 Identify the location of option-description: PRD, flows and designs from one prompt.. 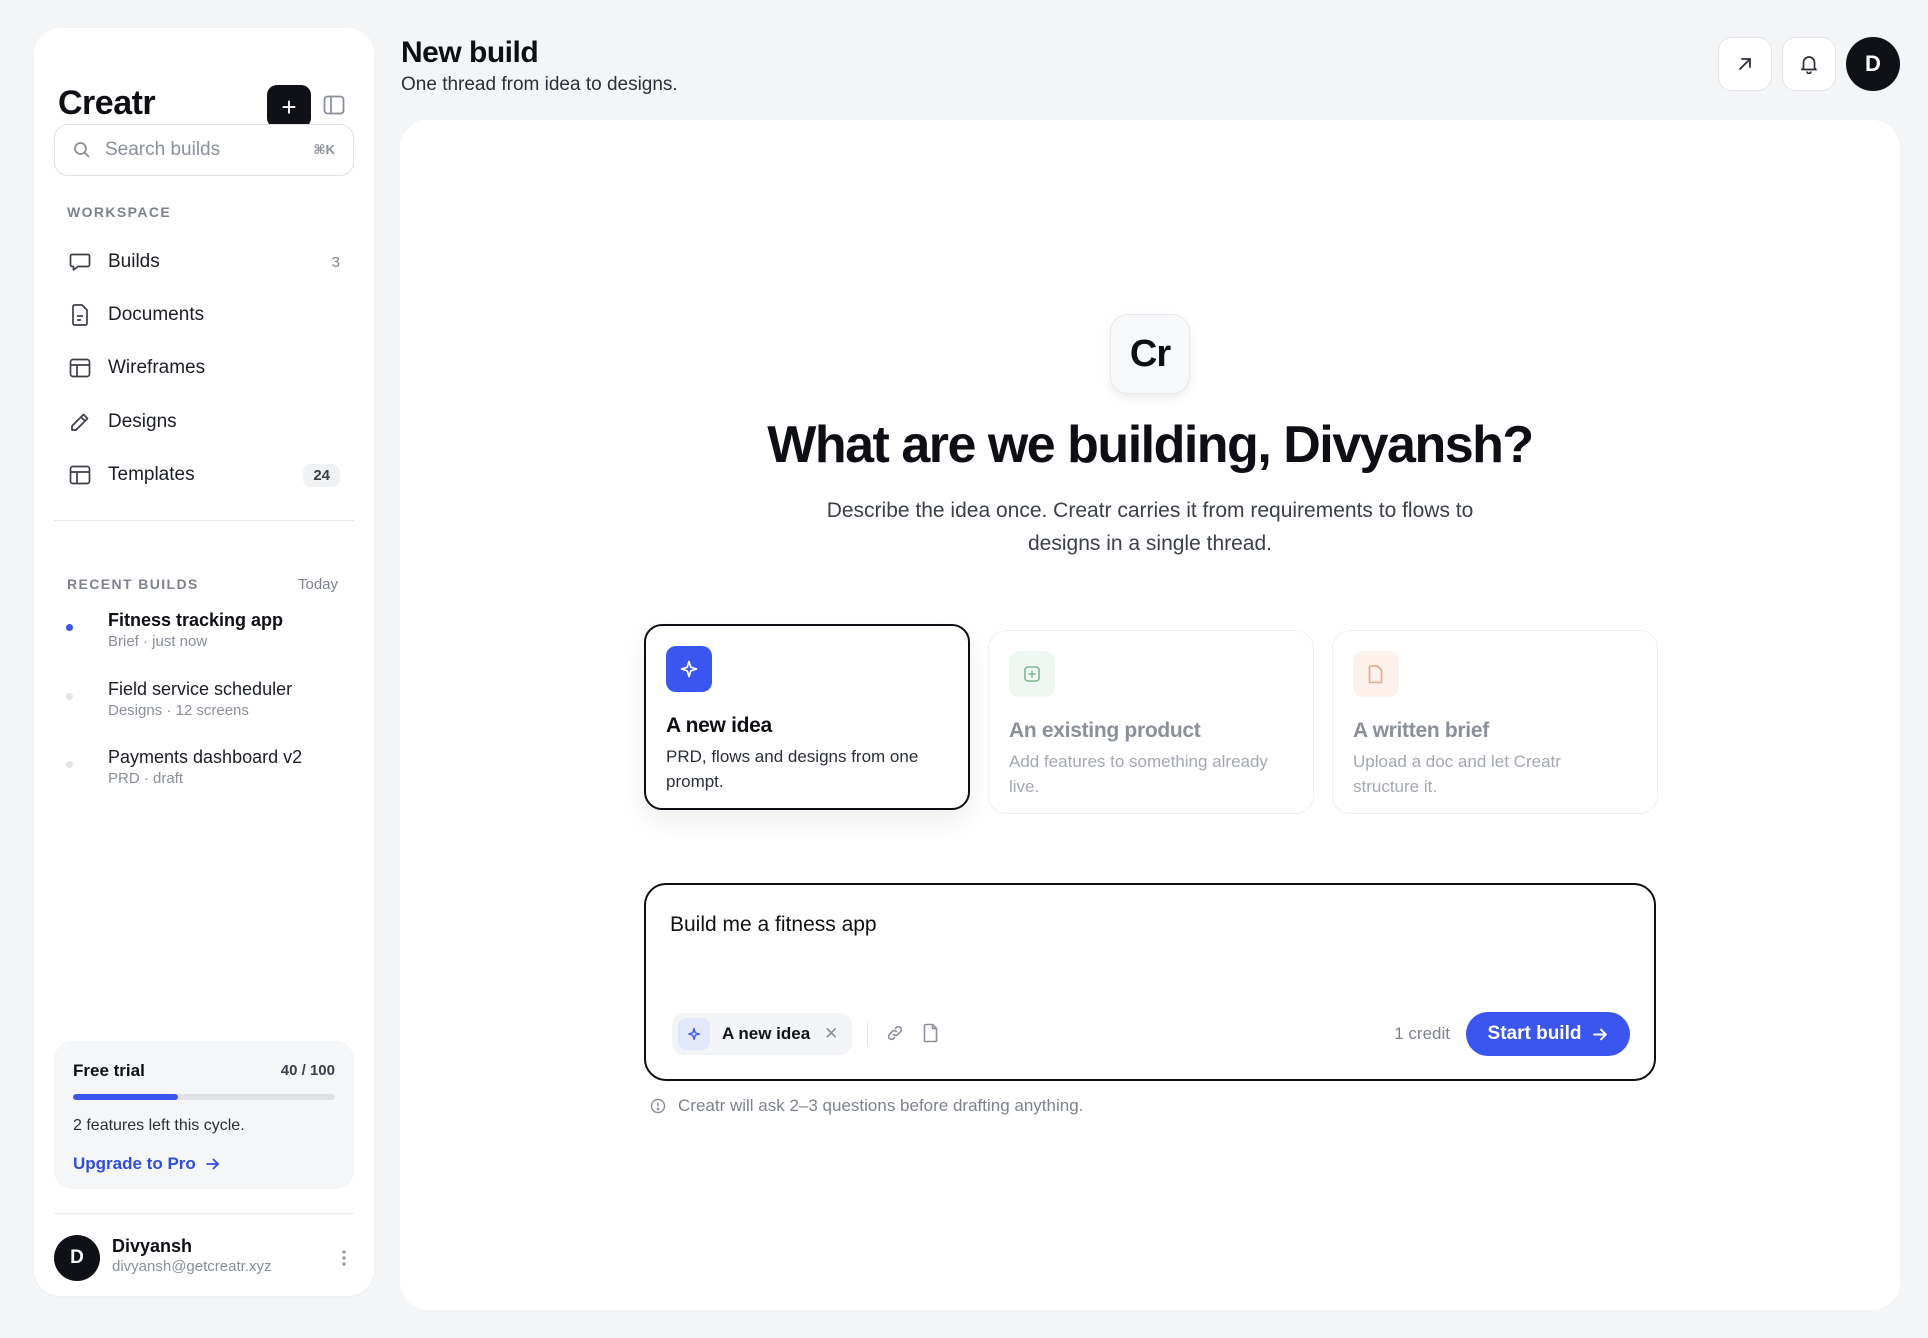
(792, 769).